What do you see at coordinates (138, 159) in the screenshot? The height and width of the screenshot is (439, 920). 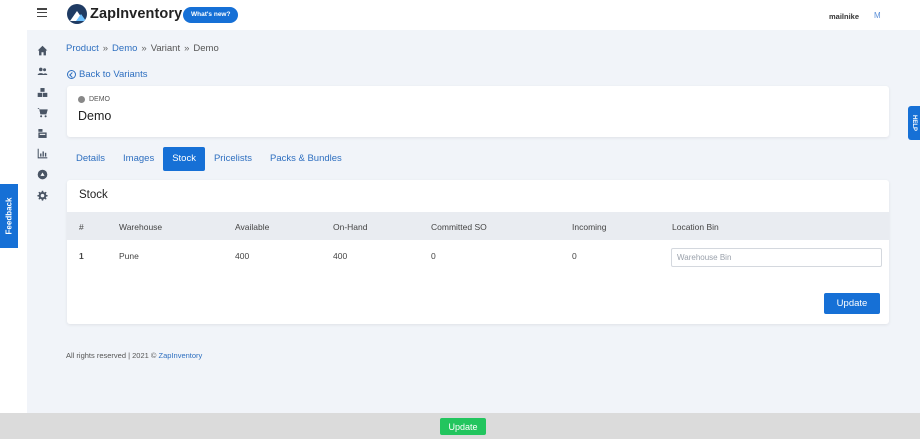 I see `tab-images: Images` at bounding box center [138, 159].